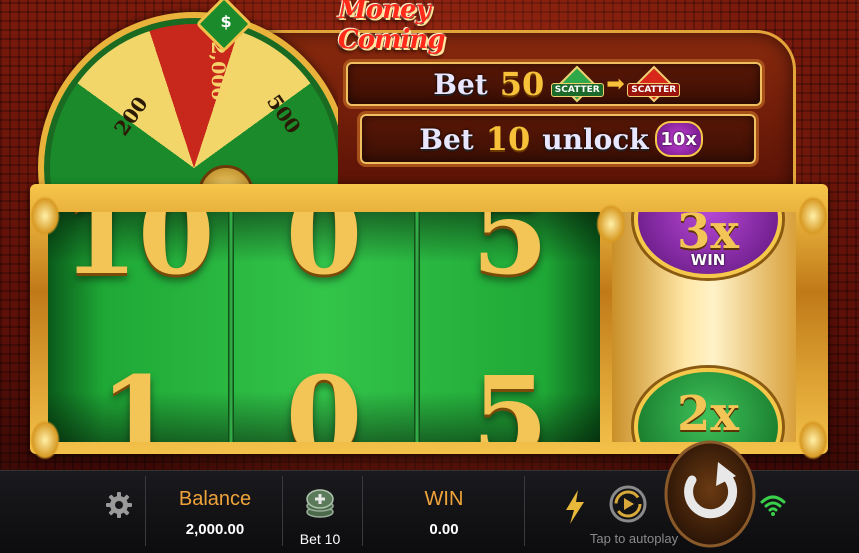  I want to click on coin-win-caption: WIN, so click(708, 260).